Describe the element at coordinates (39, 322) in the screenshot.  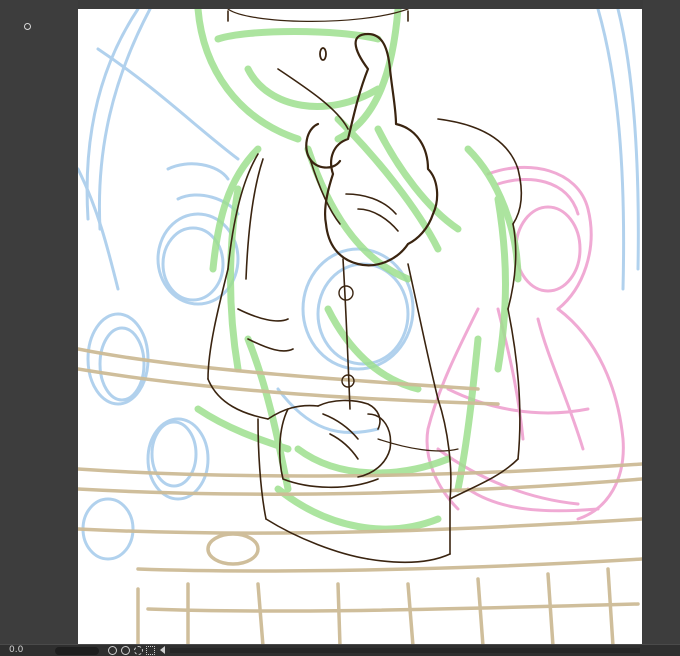
I see `left-tool-panel` at that location.